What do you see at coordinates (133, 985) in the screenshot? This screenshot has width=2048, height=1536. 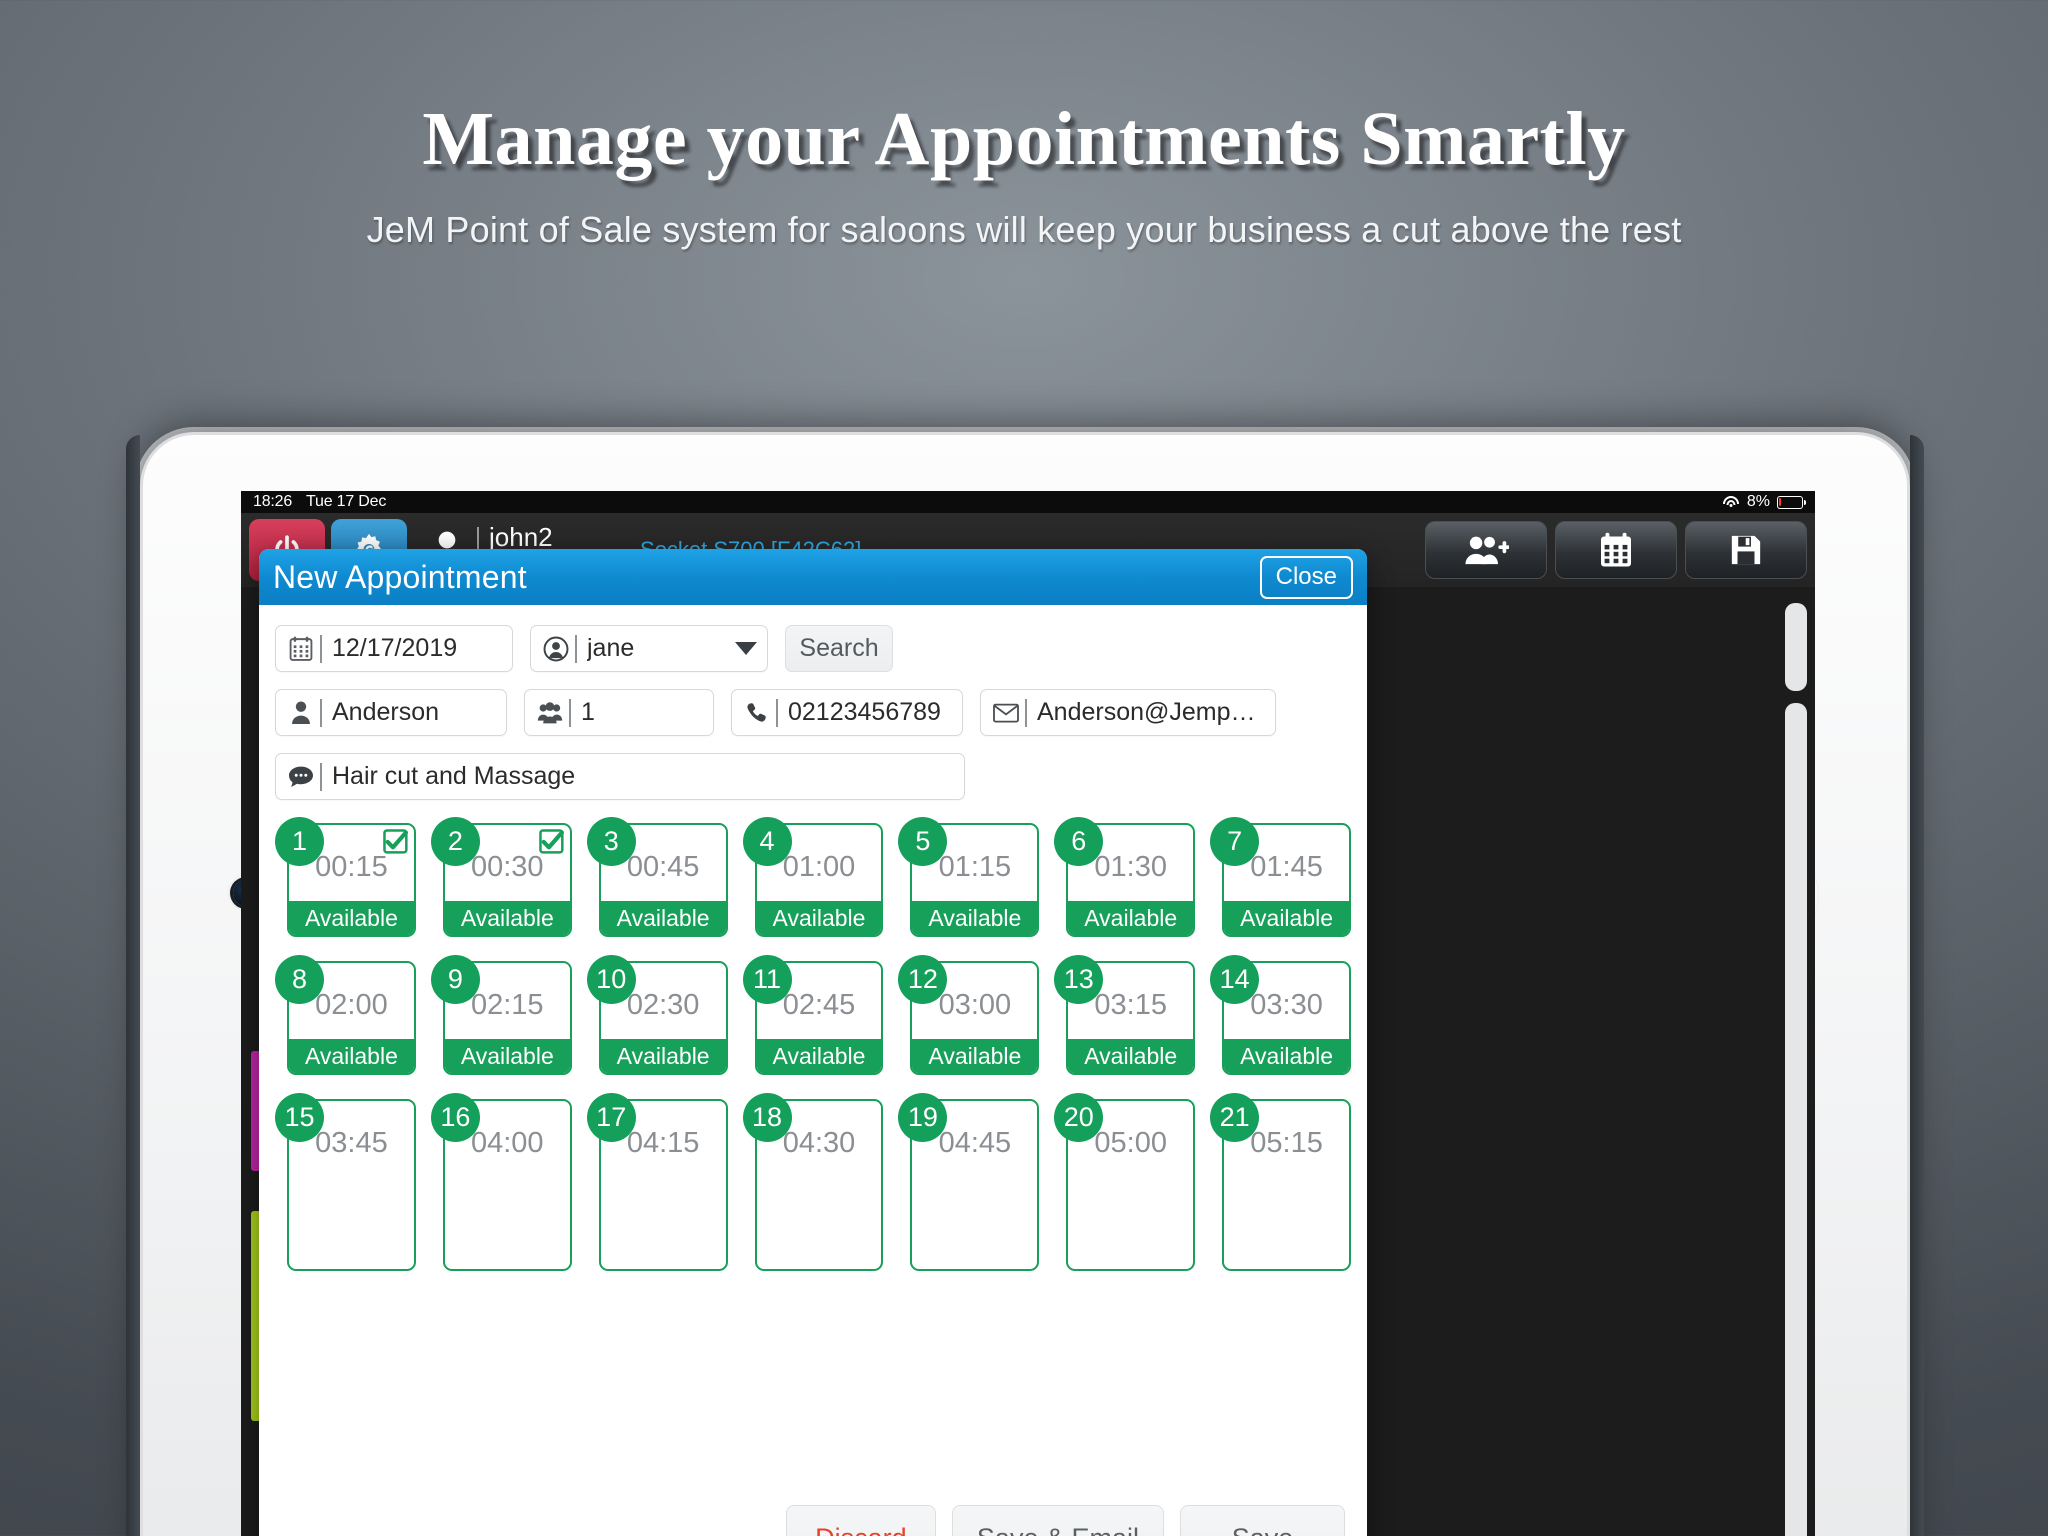 I see `tablet-left-edge` at bounding box center [133, 985].